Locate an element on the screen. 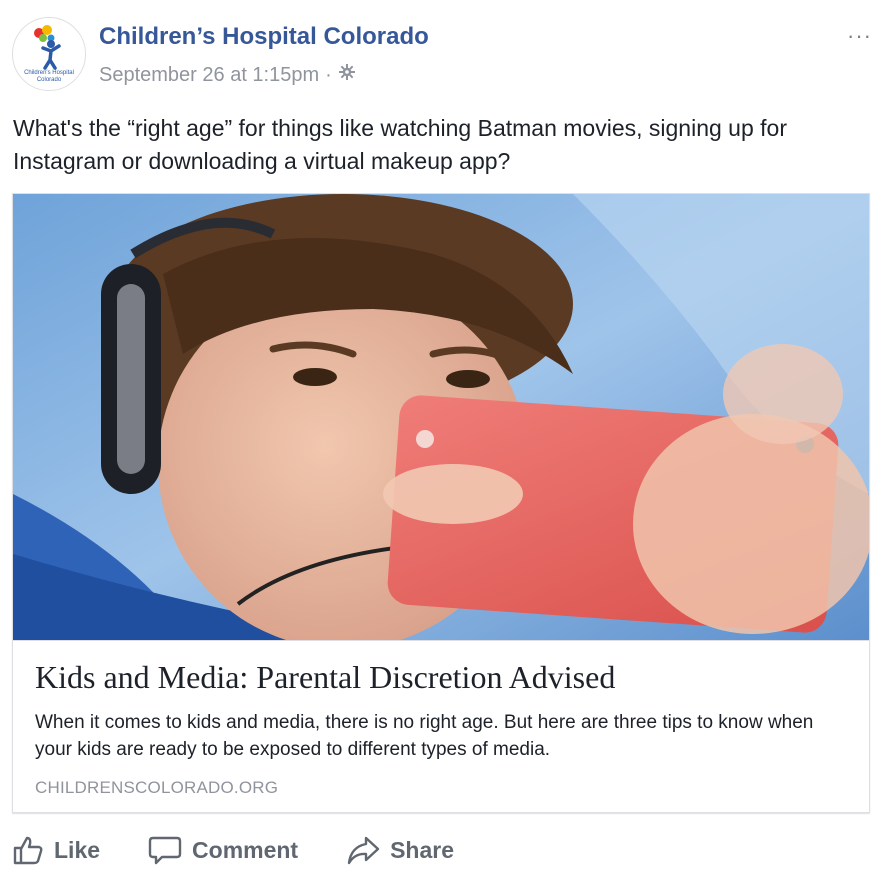  share-button: Share is located at coordinates (400, 850).